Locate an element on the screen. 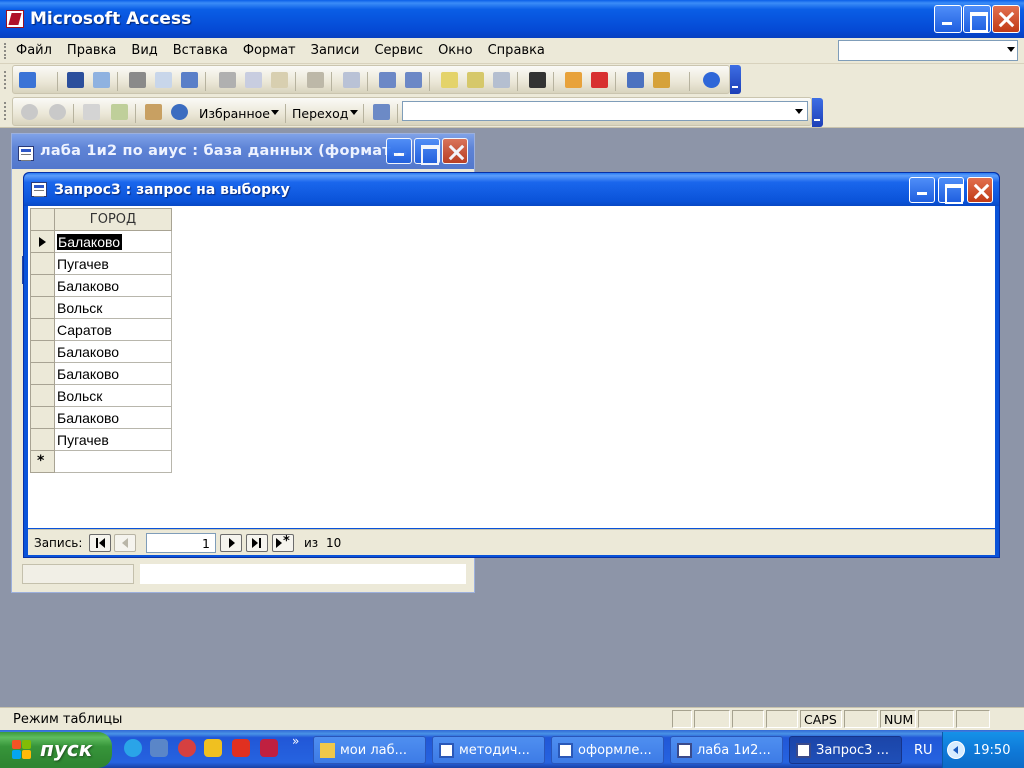 Image resolution: width=1024 pixels, height=768 pixels. new-record-nav-button: * is located at coordinates (283, 543).